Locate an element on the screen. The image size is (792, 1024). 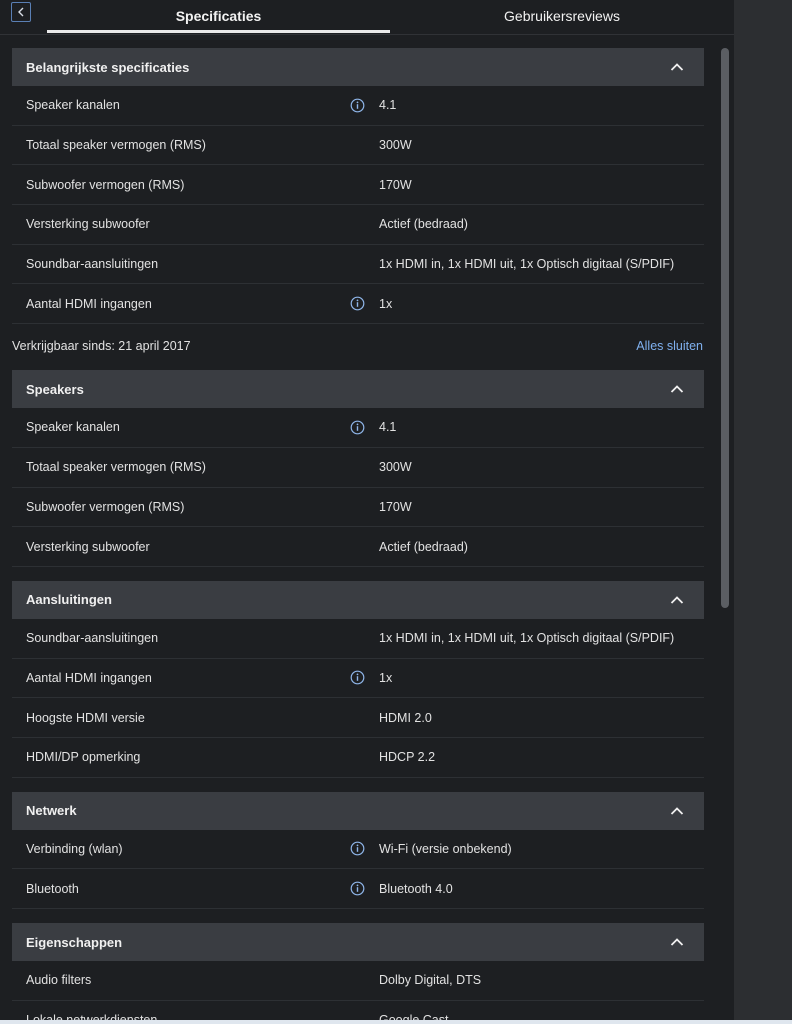
back-button is located at coordinates (21, 12).